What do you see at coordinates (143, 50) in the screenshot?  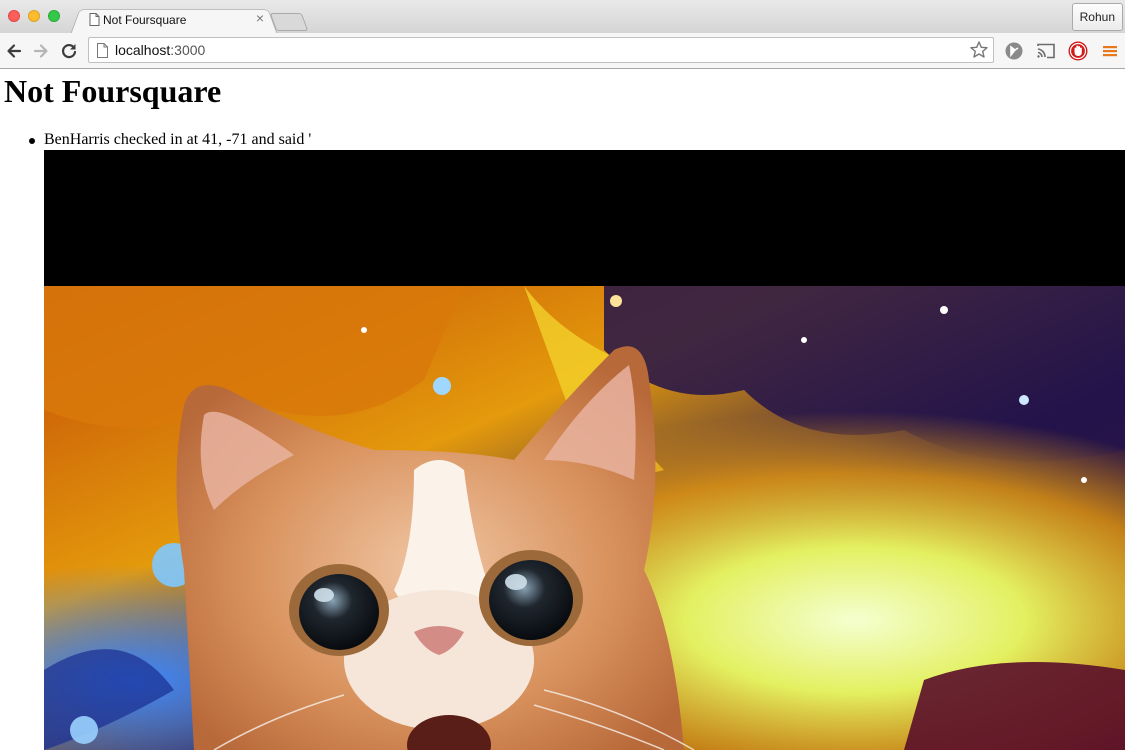 I see `url-host: localhost` at bounding box center [143, 50].